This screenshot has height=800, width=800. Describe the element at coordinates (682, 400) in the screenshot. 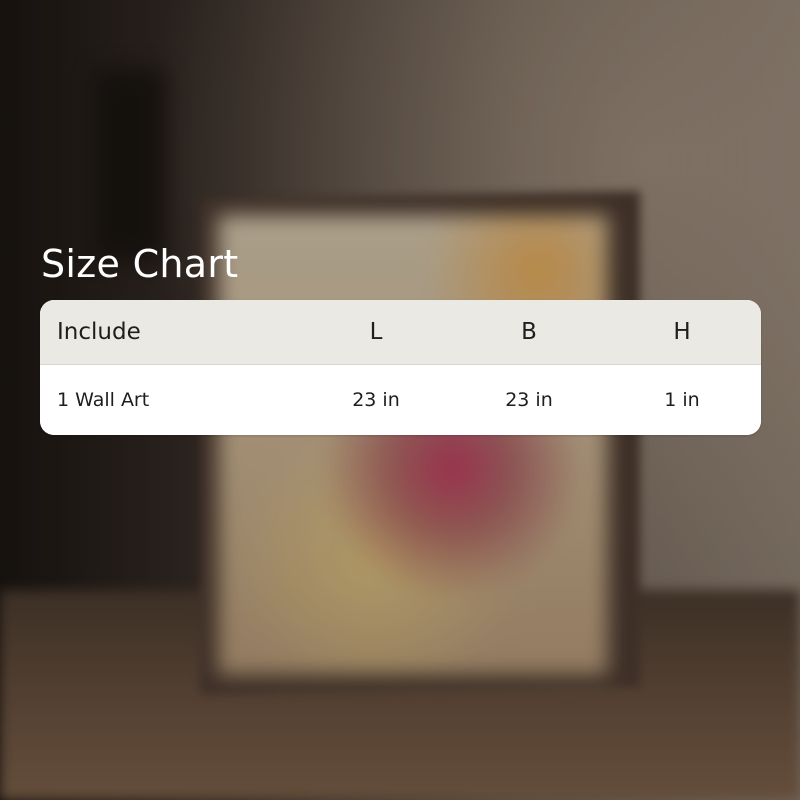

I see `cell-height: 1 in` at that location.